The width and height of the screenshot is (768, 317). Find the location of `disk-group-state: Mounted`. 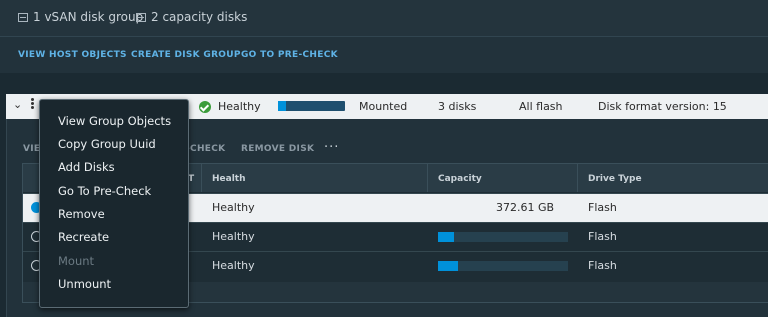

disk-group-state: Mounted is located at coordinates (383, 106).